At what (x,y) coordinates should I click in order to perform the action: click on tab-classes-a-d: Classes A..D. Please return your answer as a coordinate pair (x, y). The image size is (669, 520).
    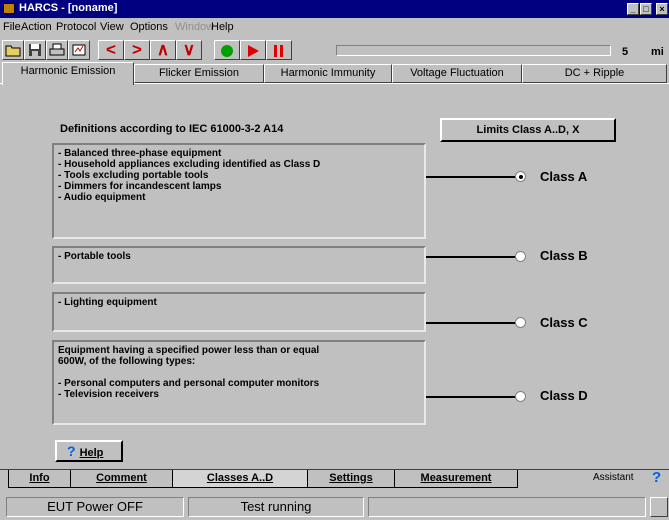
    Looking at the image, I should click on (240, 479).